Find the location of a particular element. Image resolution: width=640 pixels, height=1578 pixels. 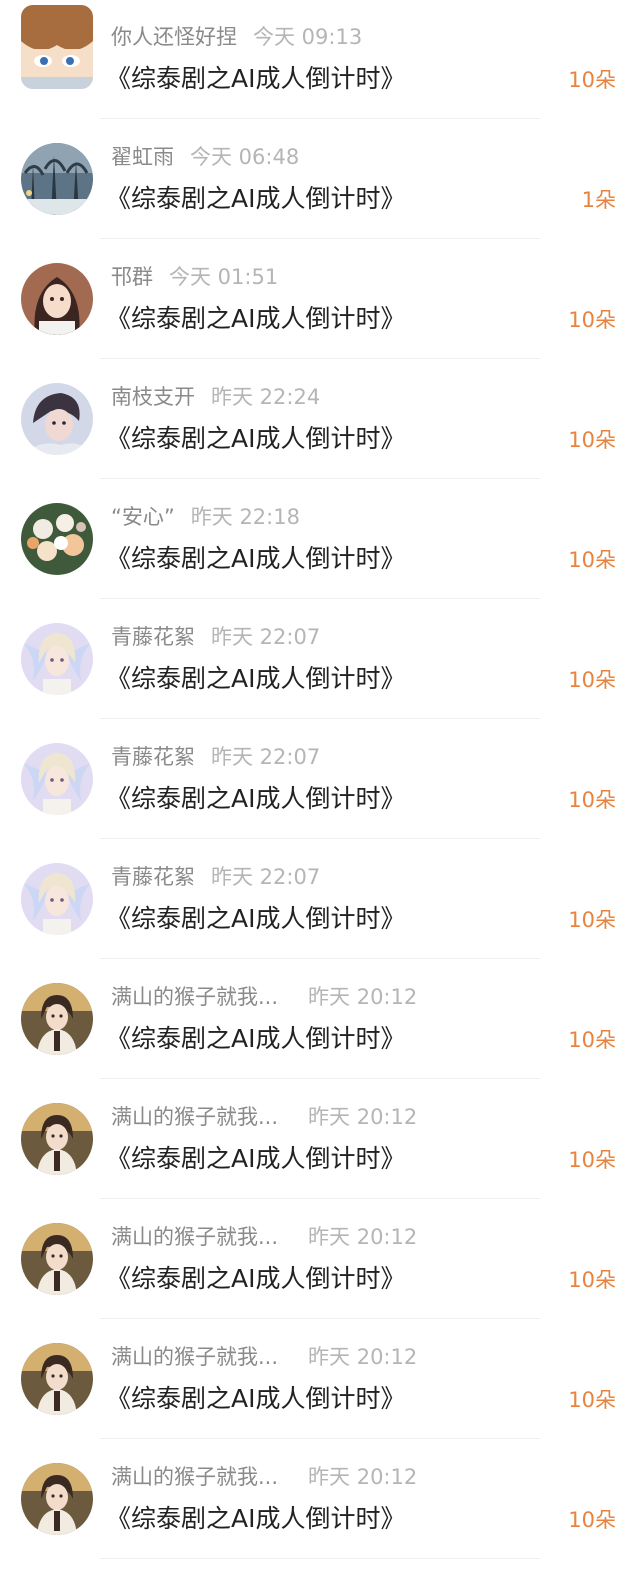

gift-amount: 1朵 is located at coordinates (598, 200).